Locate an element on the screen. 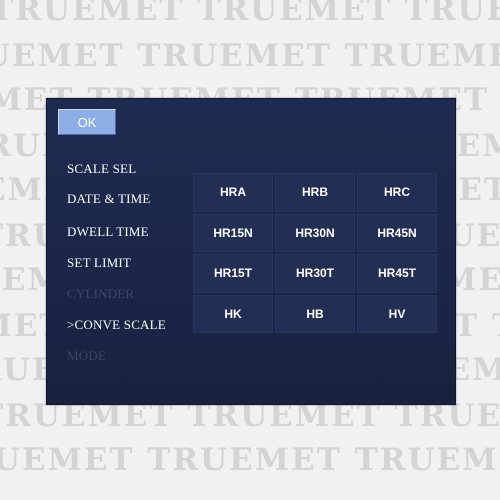  scale-button-hr45n: HR45N is located at coordinates (397, 232).